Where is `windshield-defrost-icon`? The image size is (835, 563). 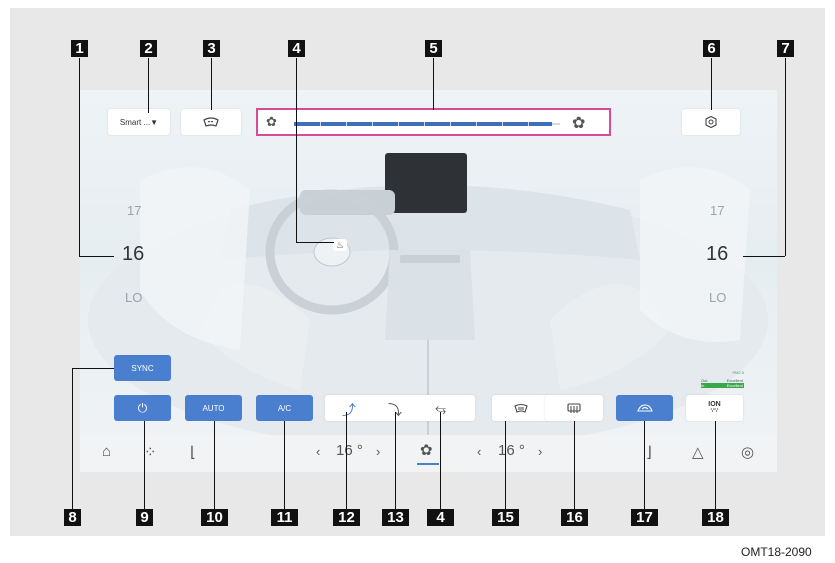 windshield-defrost-icon is located at coordinates (211, 122).